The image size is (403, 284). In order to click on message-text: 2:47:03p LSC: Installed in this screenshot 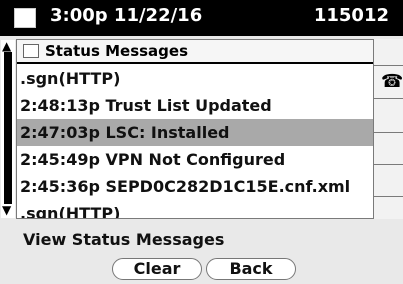, I will do `click(125, 132)`.